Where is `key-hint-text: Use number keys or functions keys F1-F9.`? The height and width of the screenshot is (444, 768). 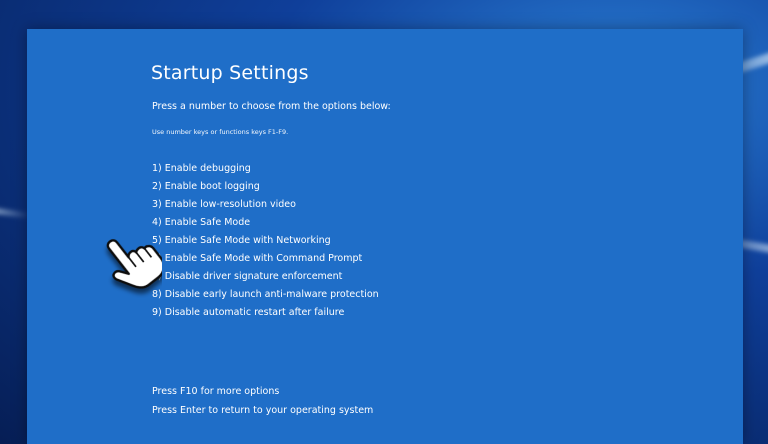 key-hint-text: Use number keys or functions keys F1-F9. is located at coordinates (220, 132).